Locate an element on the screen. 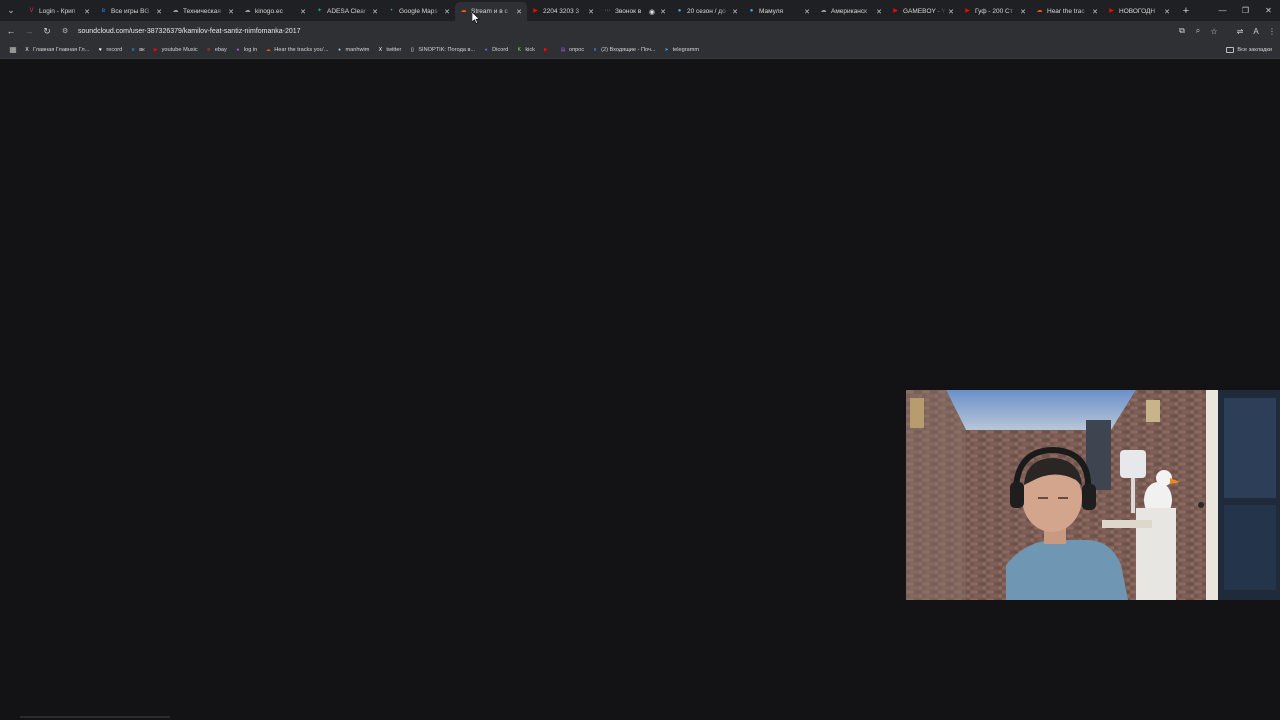 This screenshot has height=720, width=1280. tab-title: НОВОГОДН is located at coordinates (1137, 11).